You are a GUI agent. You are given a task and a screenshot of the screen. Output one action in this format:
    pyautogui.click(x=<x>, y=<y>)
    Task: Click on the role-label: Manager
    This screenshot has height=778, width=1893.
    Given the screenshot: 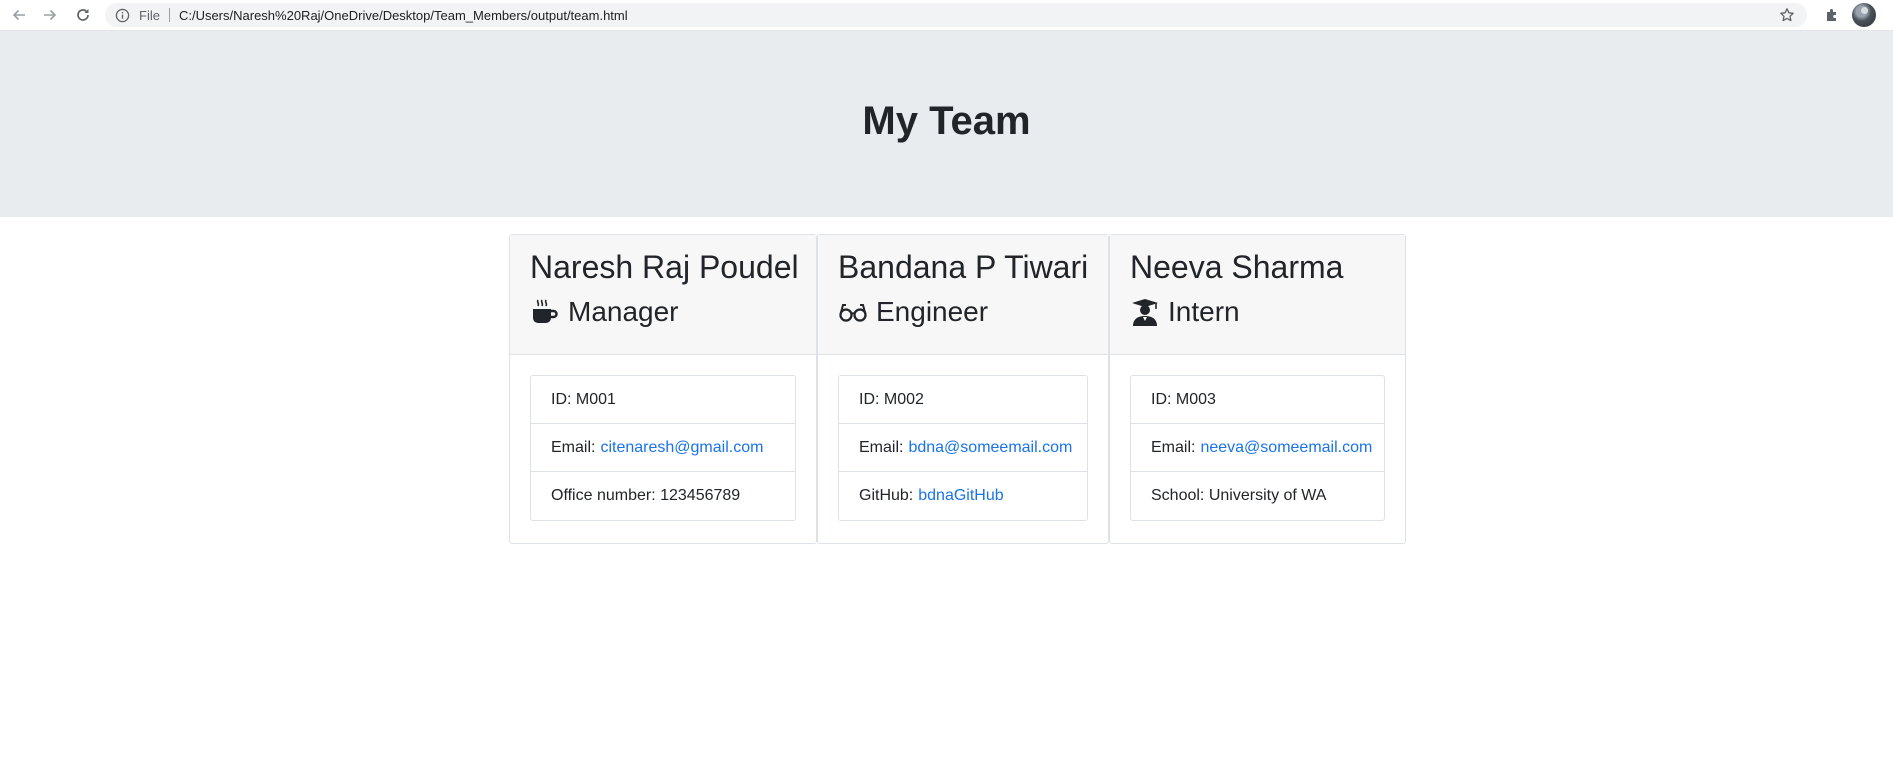 What is the action you would take?
    pyautogui.click(x=623, y=311)
    